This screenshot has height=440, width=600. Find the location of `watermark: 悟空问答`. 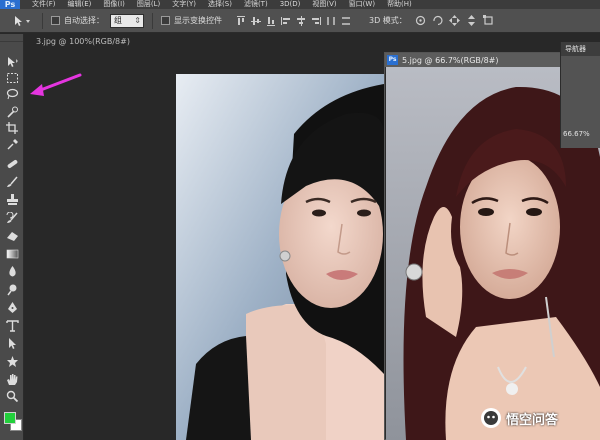

watermark: 悟空问答 is located at coordinates (538, 418).